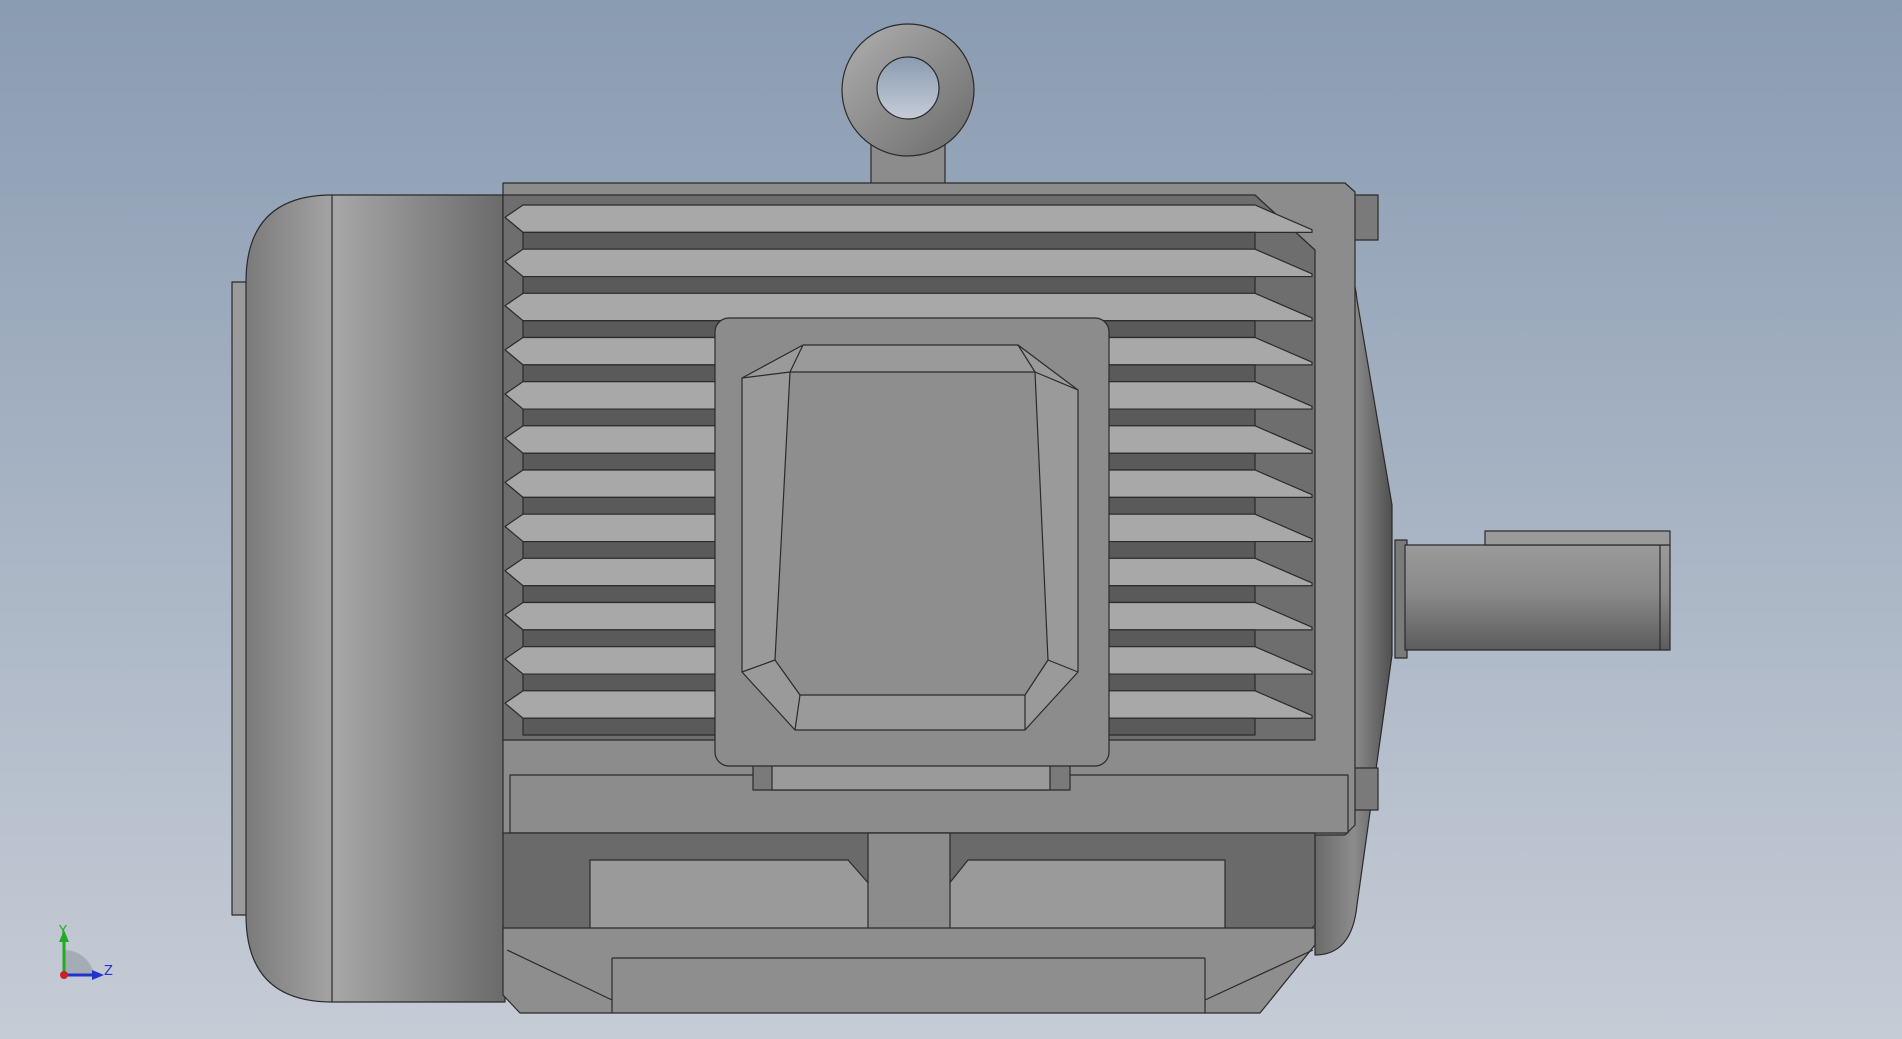 The height and width of the screenshot is (1039, 1902). Describe the element at coordinates (62, 931) in the screenshot. I see `triad-y-label: Y` at that location.